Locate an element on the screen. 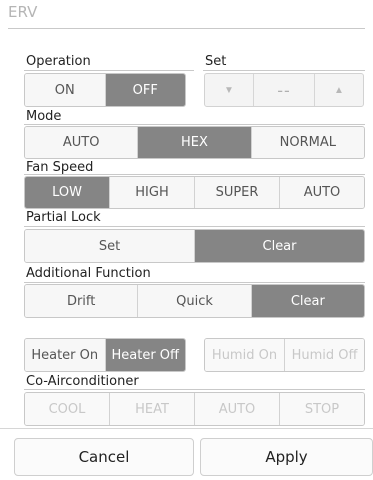 The width and height of the screenshot is (373, 480). additional-function-divider is located at coordinates (194, 282).